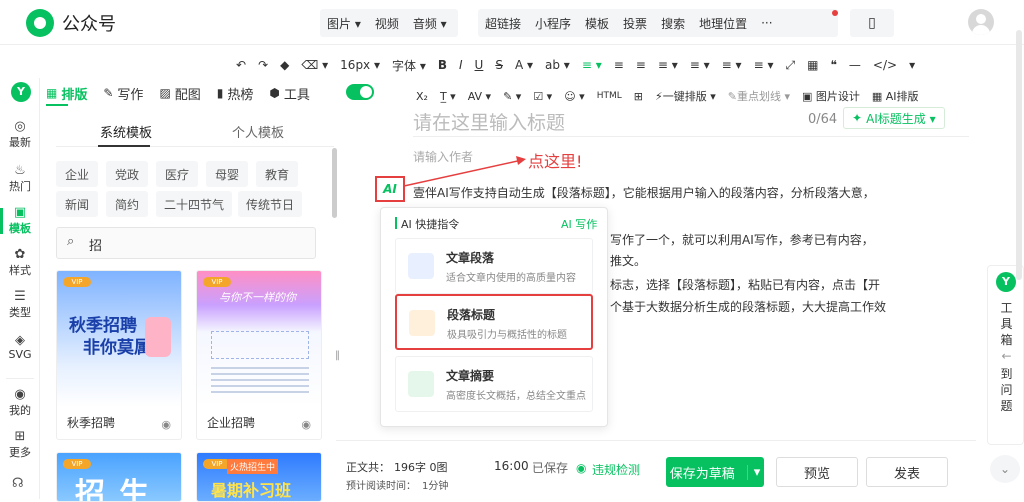  I want to click on ai-layout-button: ▦ AI排版, so click(895, 96).